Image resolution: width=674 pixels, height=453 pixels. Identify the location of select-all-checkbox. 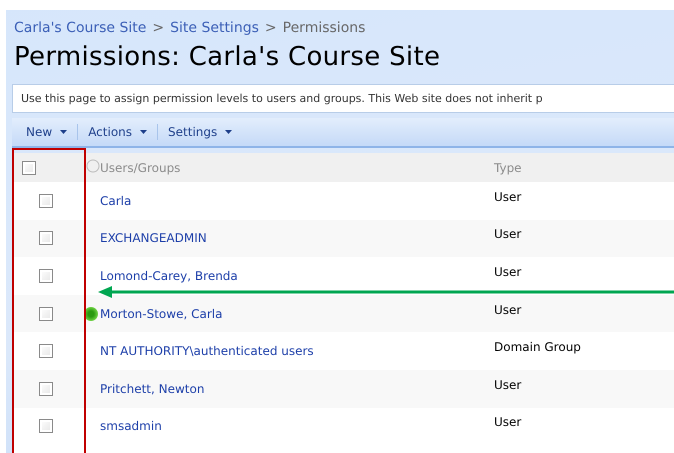
(29, 167).